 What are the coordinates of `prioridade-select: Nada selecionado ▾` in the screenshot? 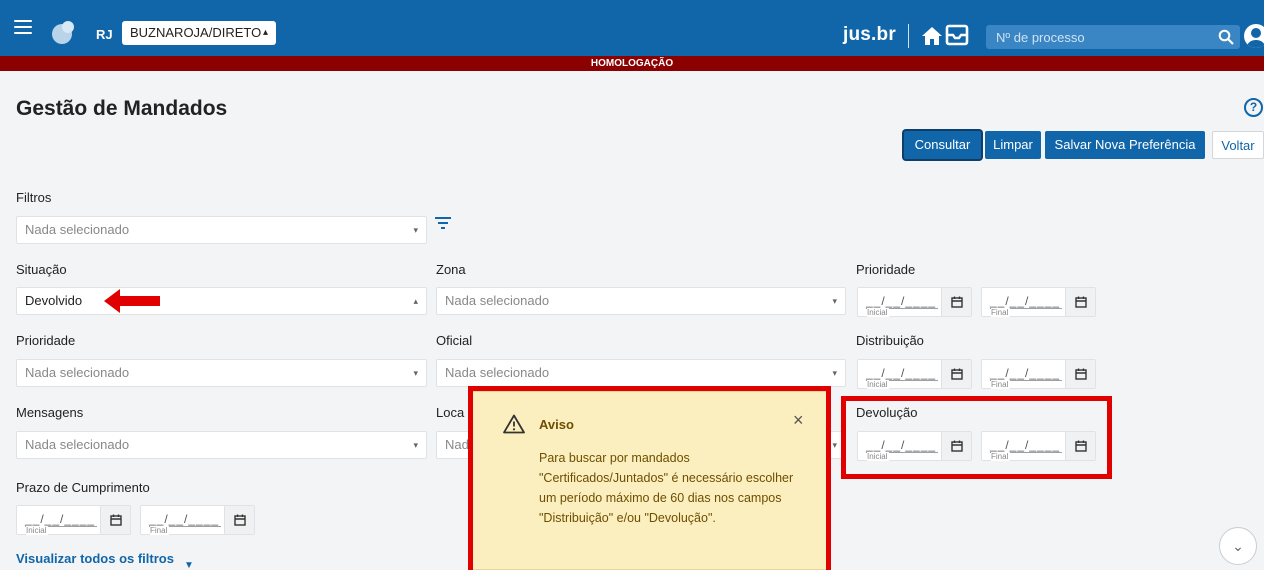 It's located at (221, 373).